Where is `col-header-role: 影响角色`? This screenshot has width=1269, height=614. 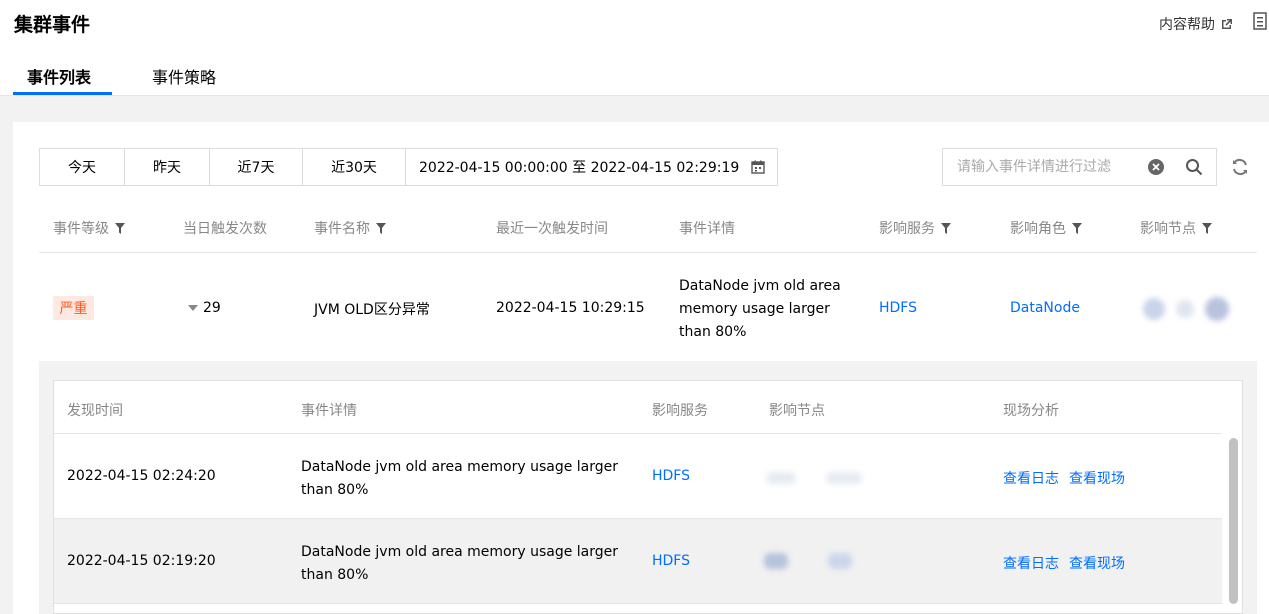
col-header-role: 影响角色 is located at coordinates (1046, 228).